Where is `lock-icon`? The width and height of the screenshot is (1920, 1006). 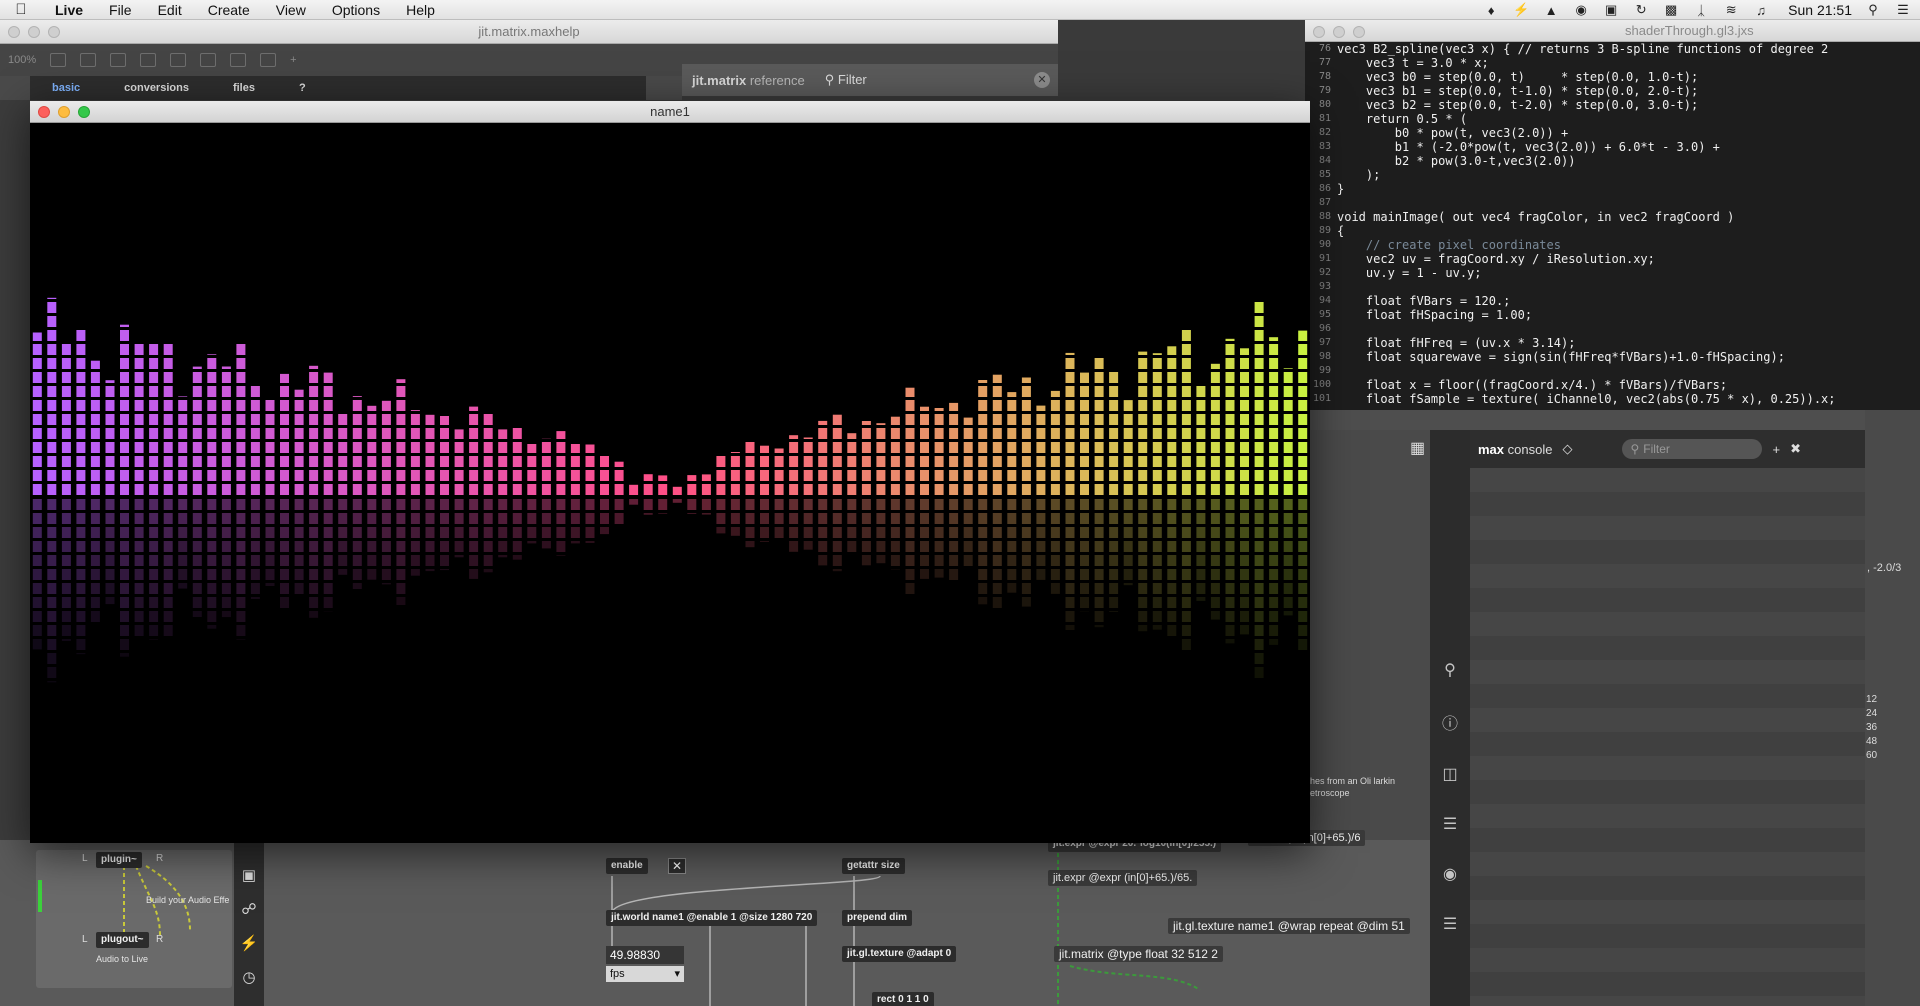
lock-icon is located at coordinates (58, 60).